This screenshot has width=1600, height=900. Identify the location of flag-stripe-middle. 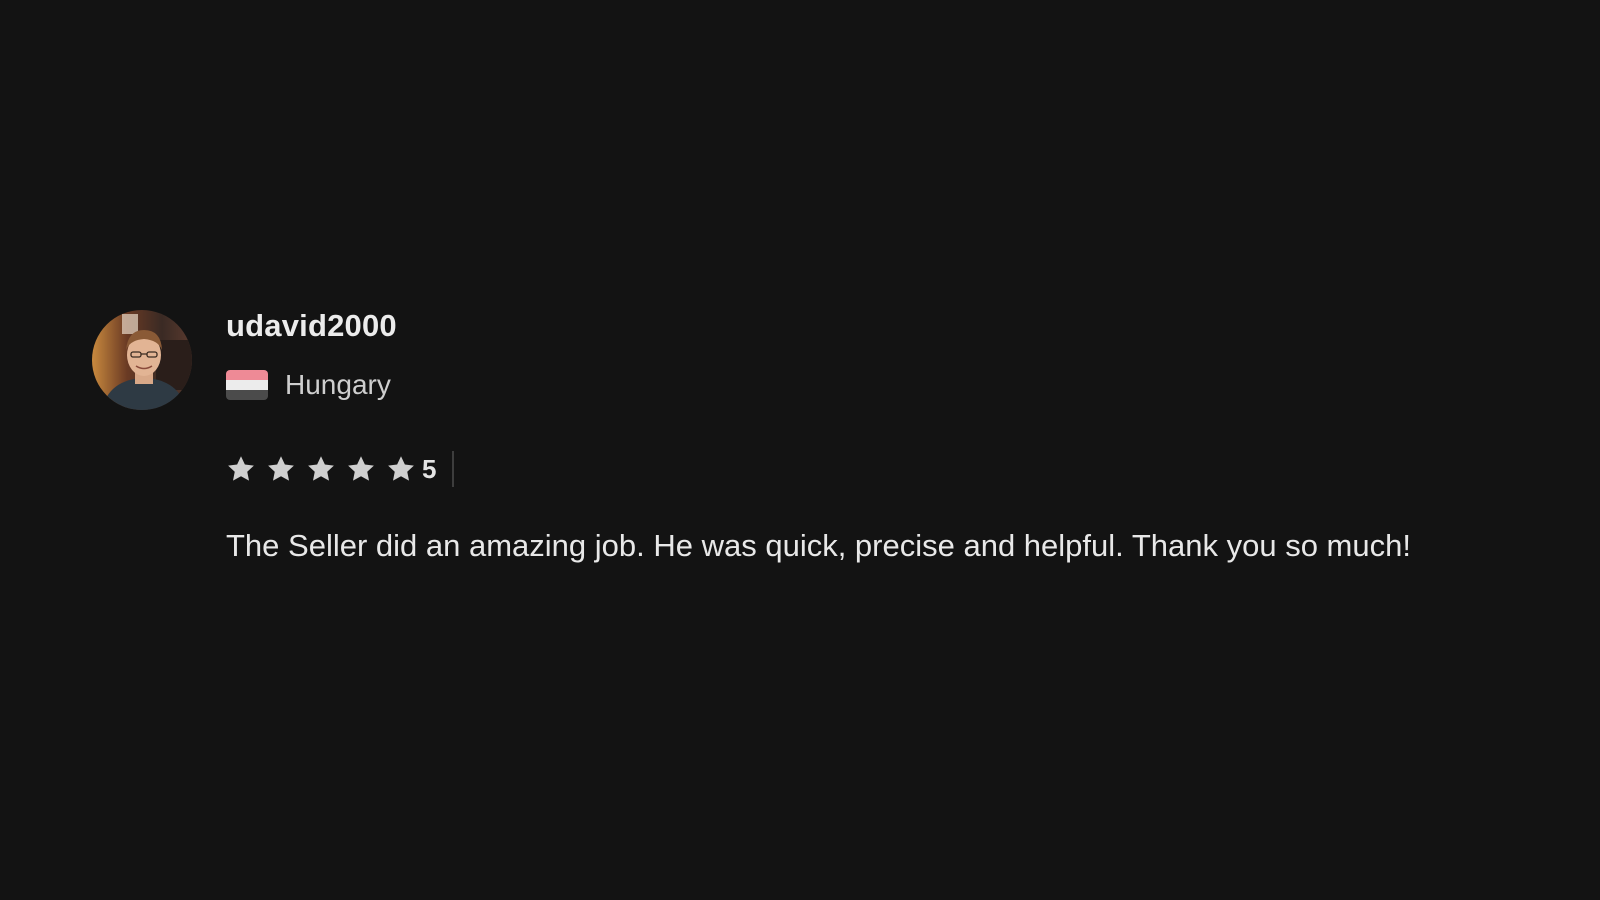
(247, 385).